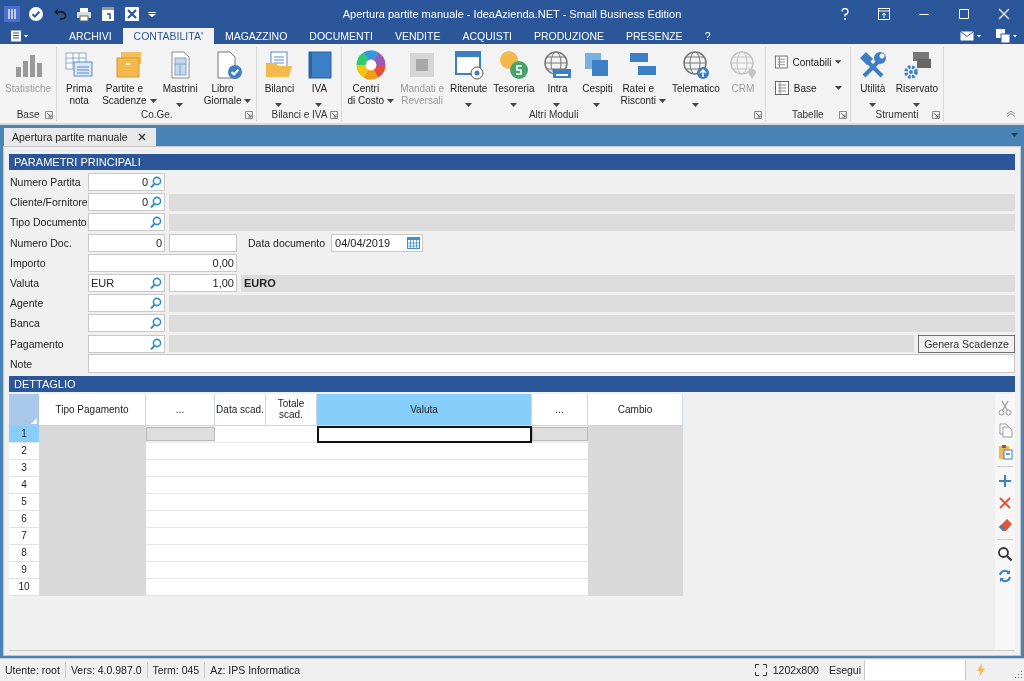  Describe the element at coordinates (45, 182) in the screenshot. I see `field-label: Numero Partita` at that location.